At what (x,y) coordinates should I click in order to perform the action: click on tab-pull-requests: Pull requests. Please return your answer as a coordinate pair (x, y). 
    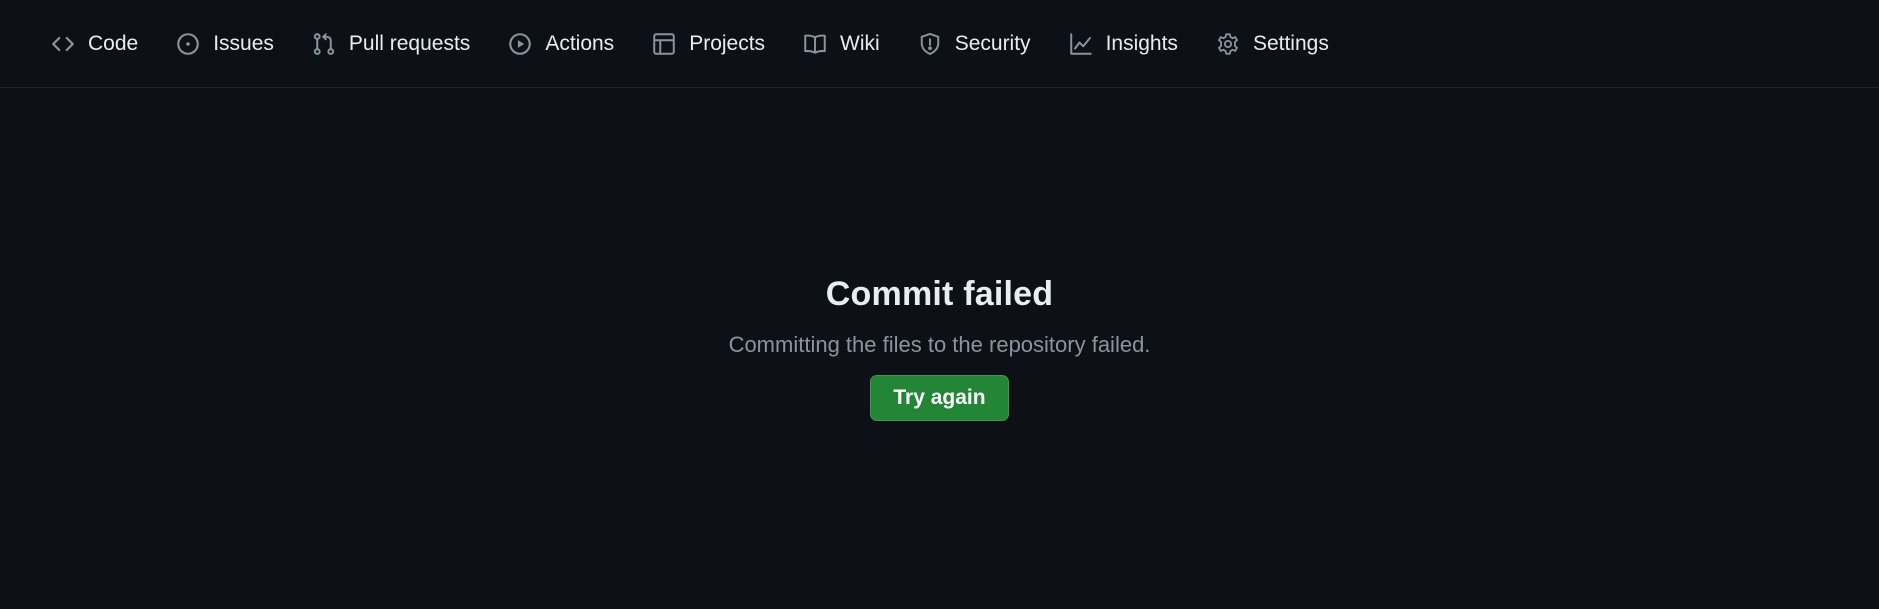
    Looking at the image, I should click on (390, 44).